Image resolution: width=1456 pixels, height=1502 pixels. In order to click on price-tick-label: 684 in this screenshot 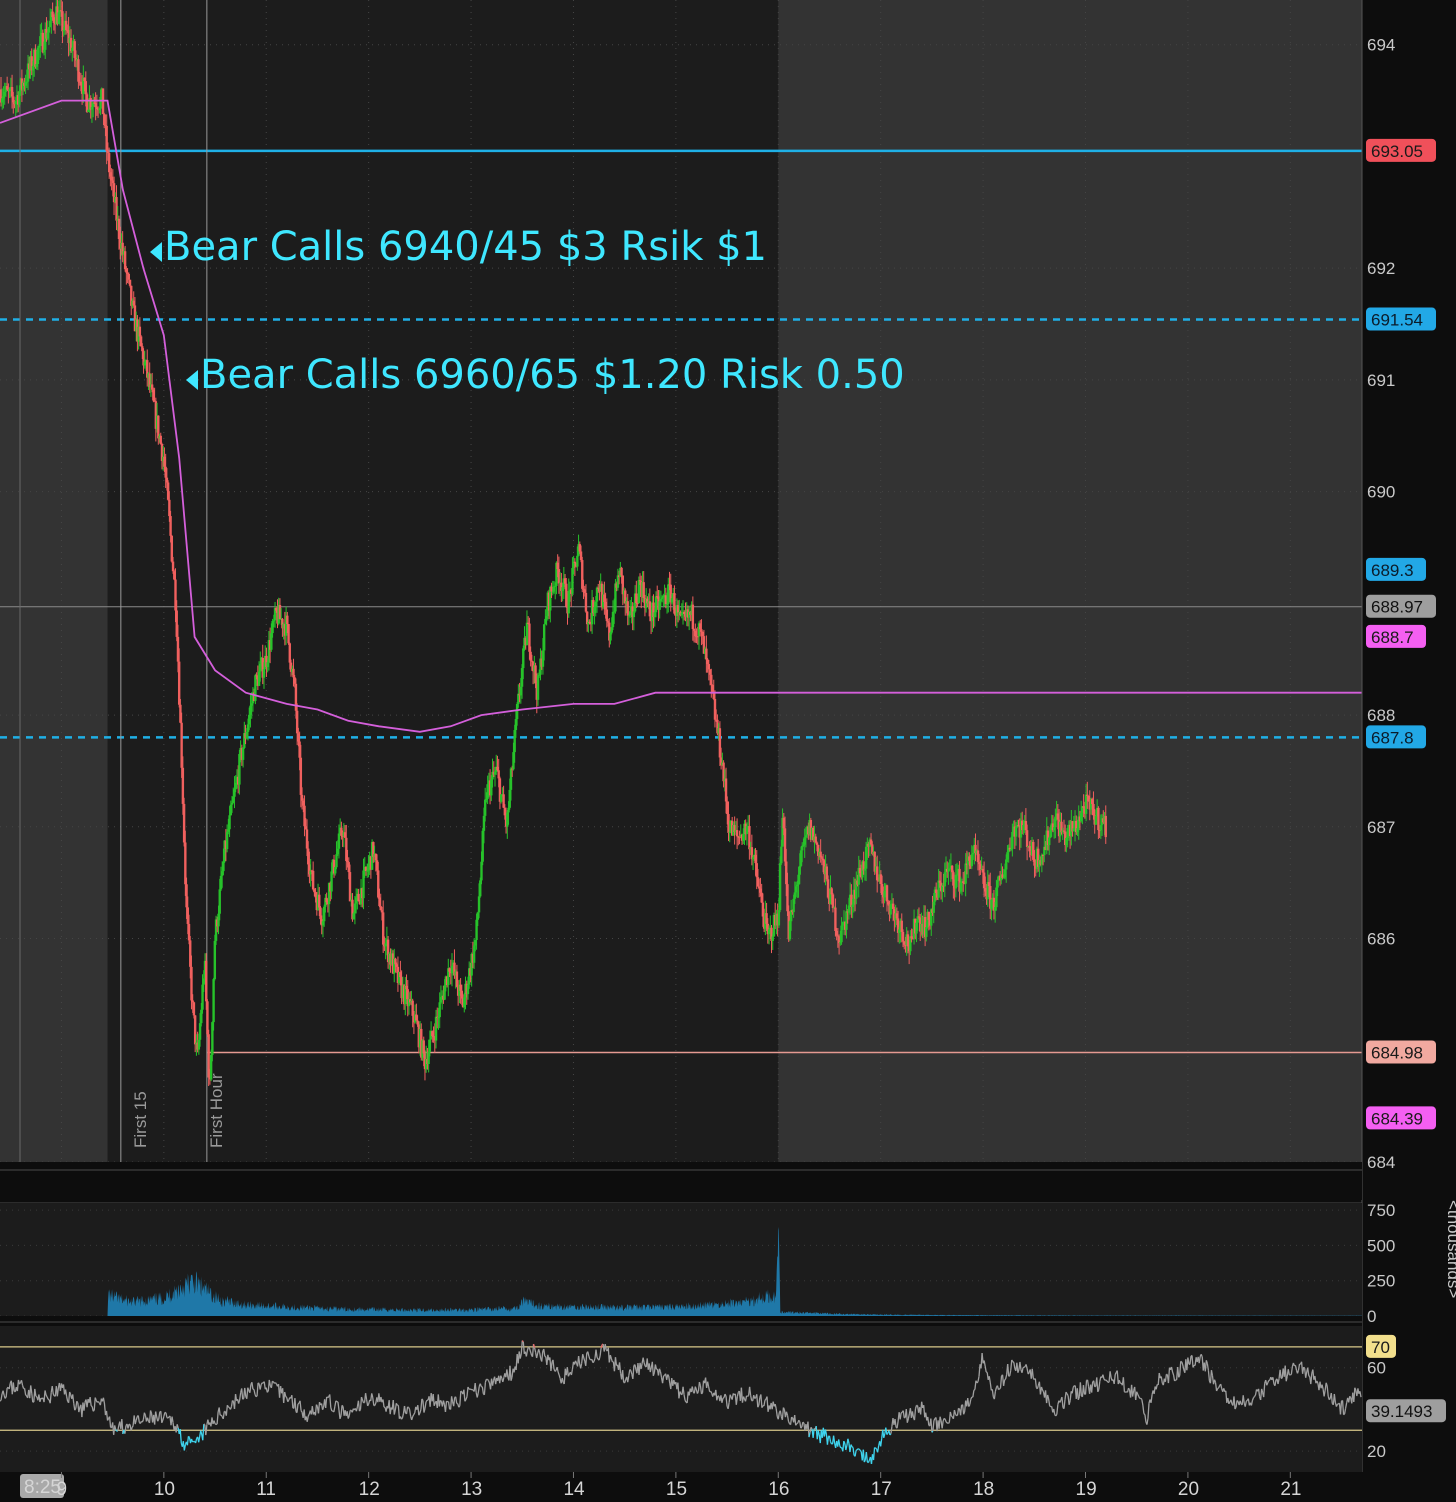, I will do `click(1381, 1162)`.